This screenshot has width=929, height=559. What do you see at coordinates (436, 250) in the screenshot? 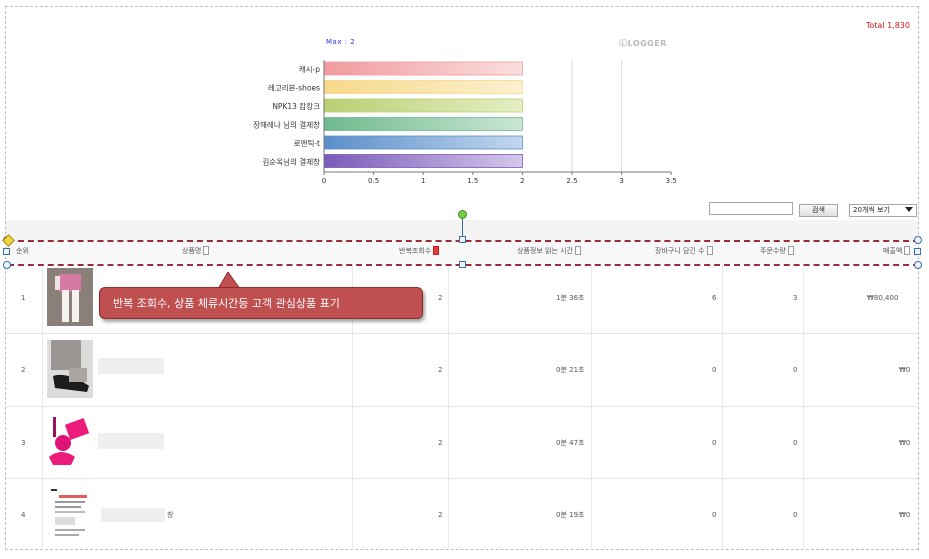
I see `sort-active-icon` at bounding box center [436, 250].